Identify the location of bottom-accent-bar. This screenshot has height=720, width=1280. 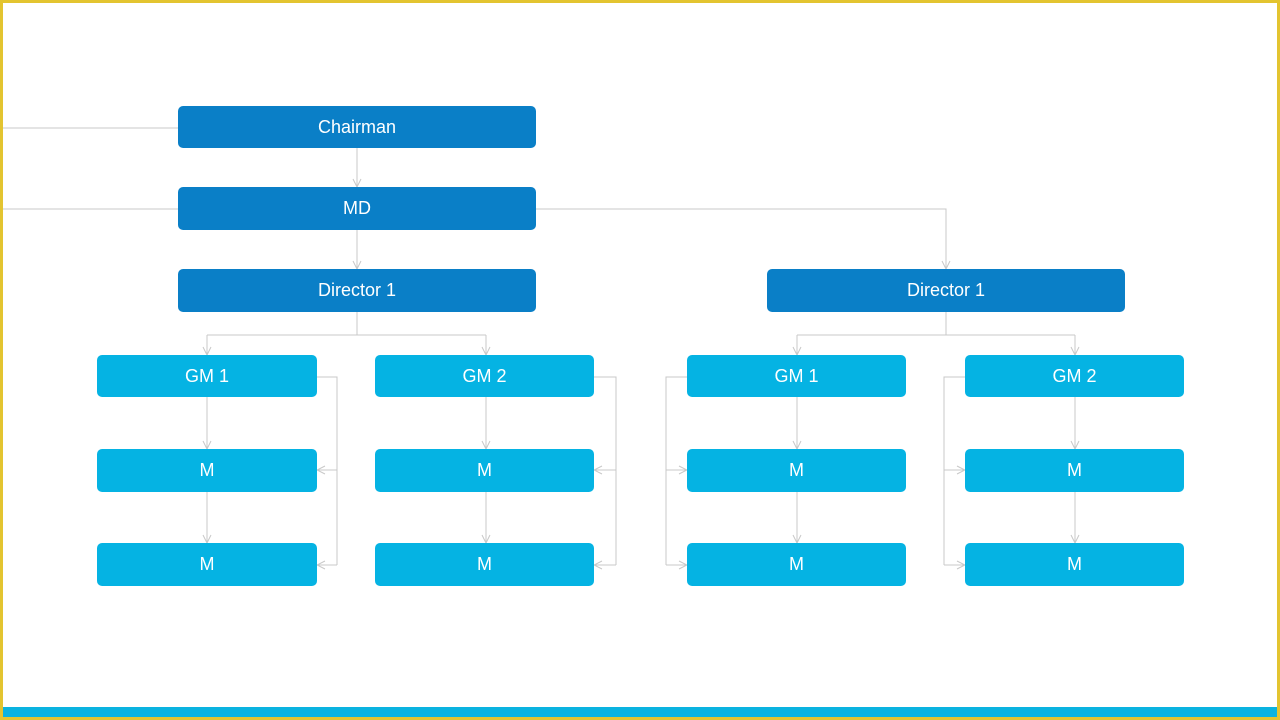
(640, 712).